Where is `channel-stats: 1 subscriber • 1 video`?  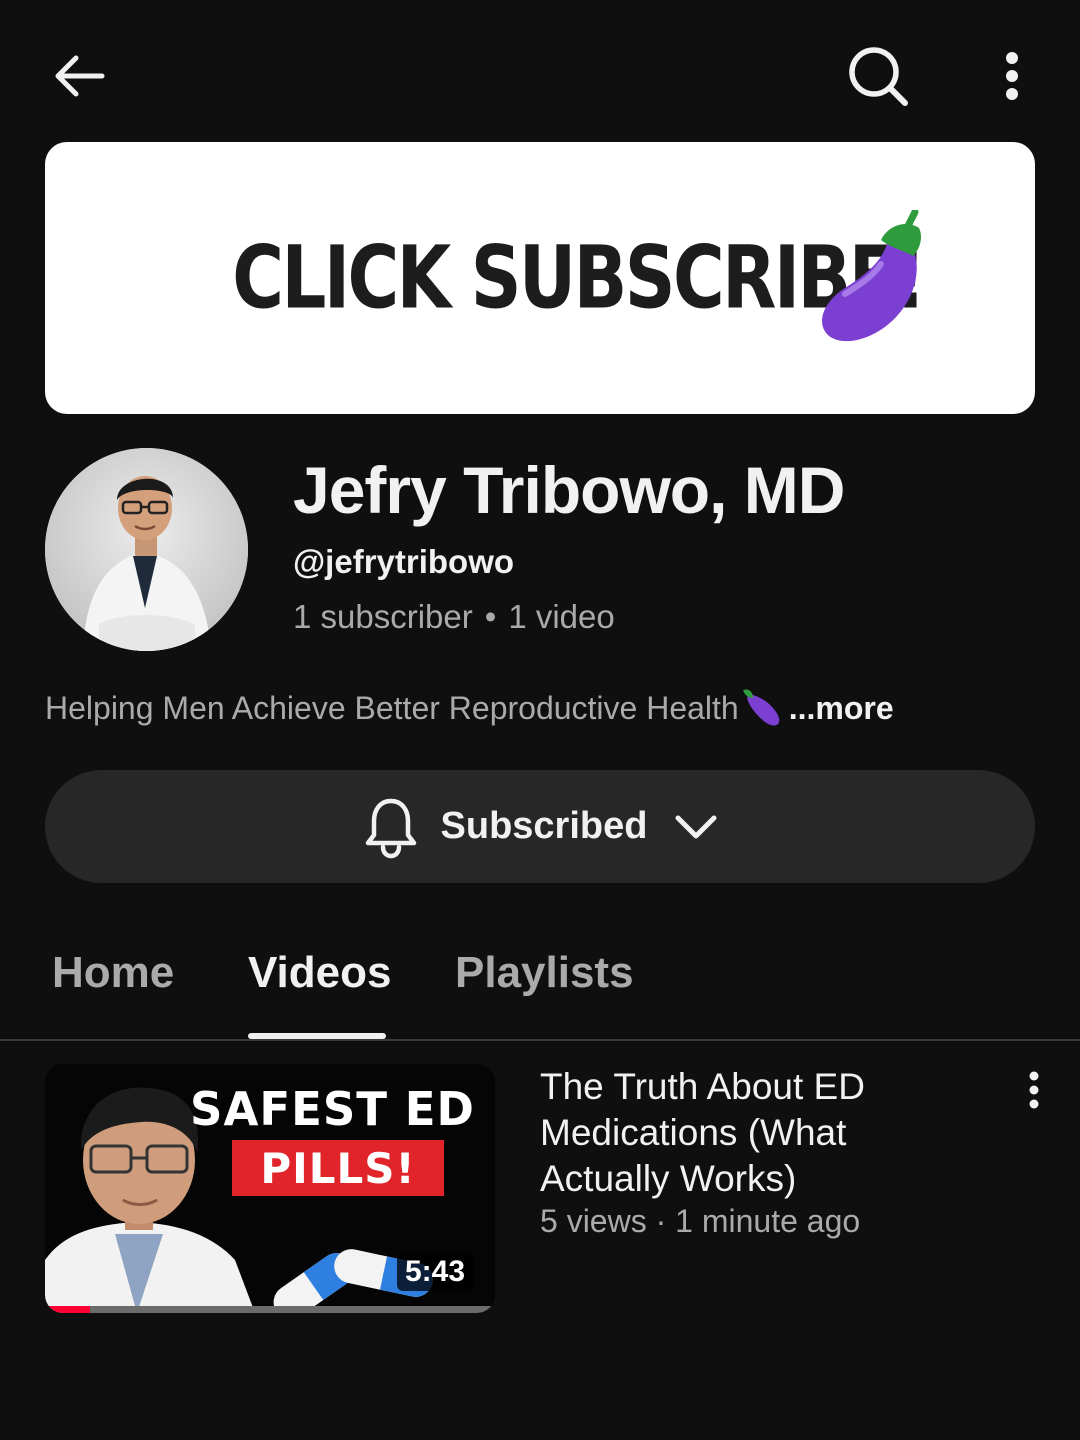
channel-stats: 1 subscriber • 1 video is located at coordinates (454, 617).